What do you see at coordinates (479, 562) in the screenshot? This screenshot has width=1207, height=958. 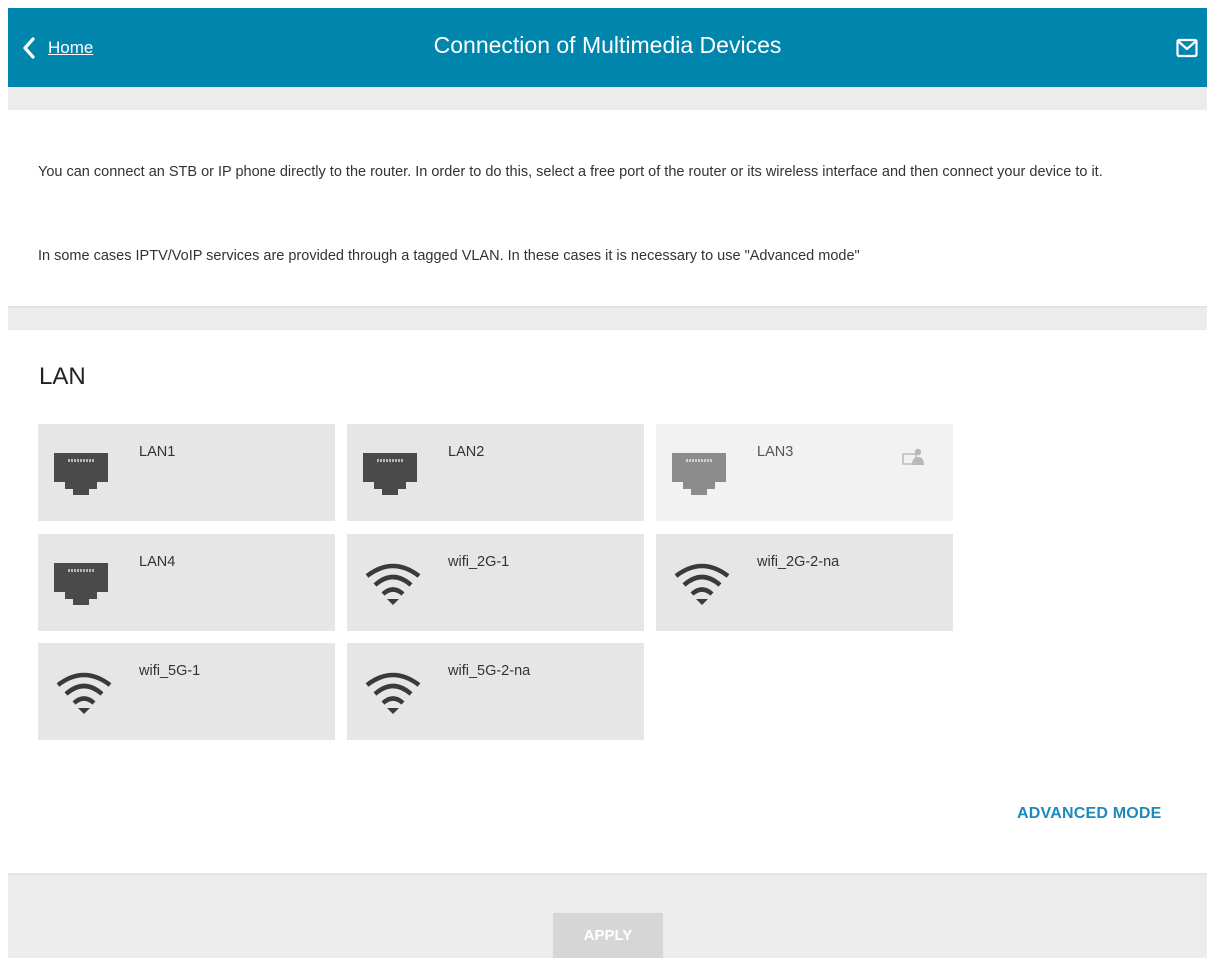 I see `port-label: wifi_2G-1` at bounding box center [479, 562].